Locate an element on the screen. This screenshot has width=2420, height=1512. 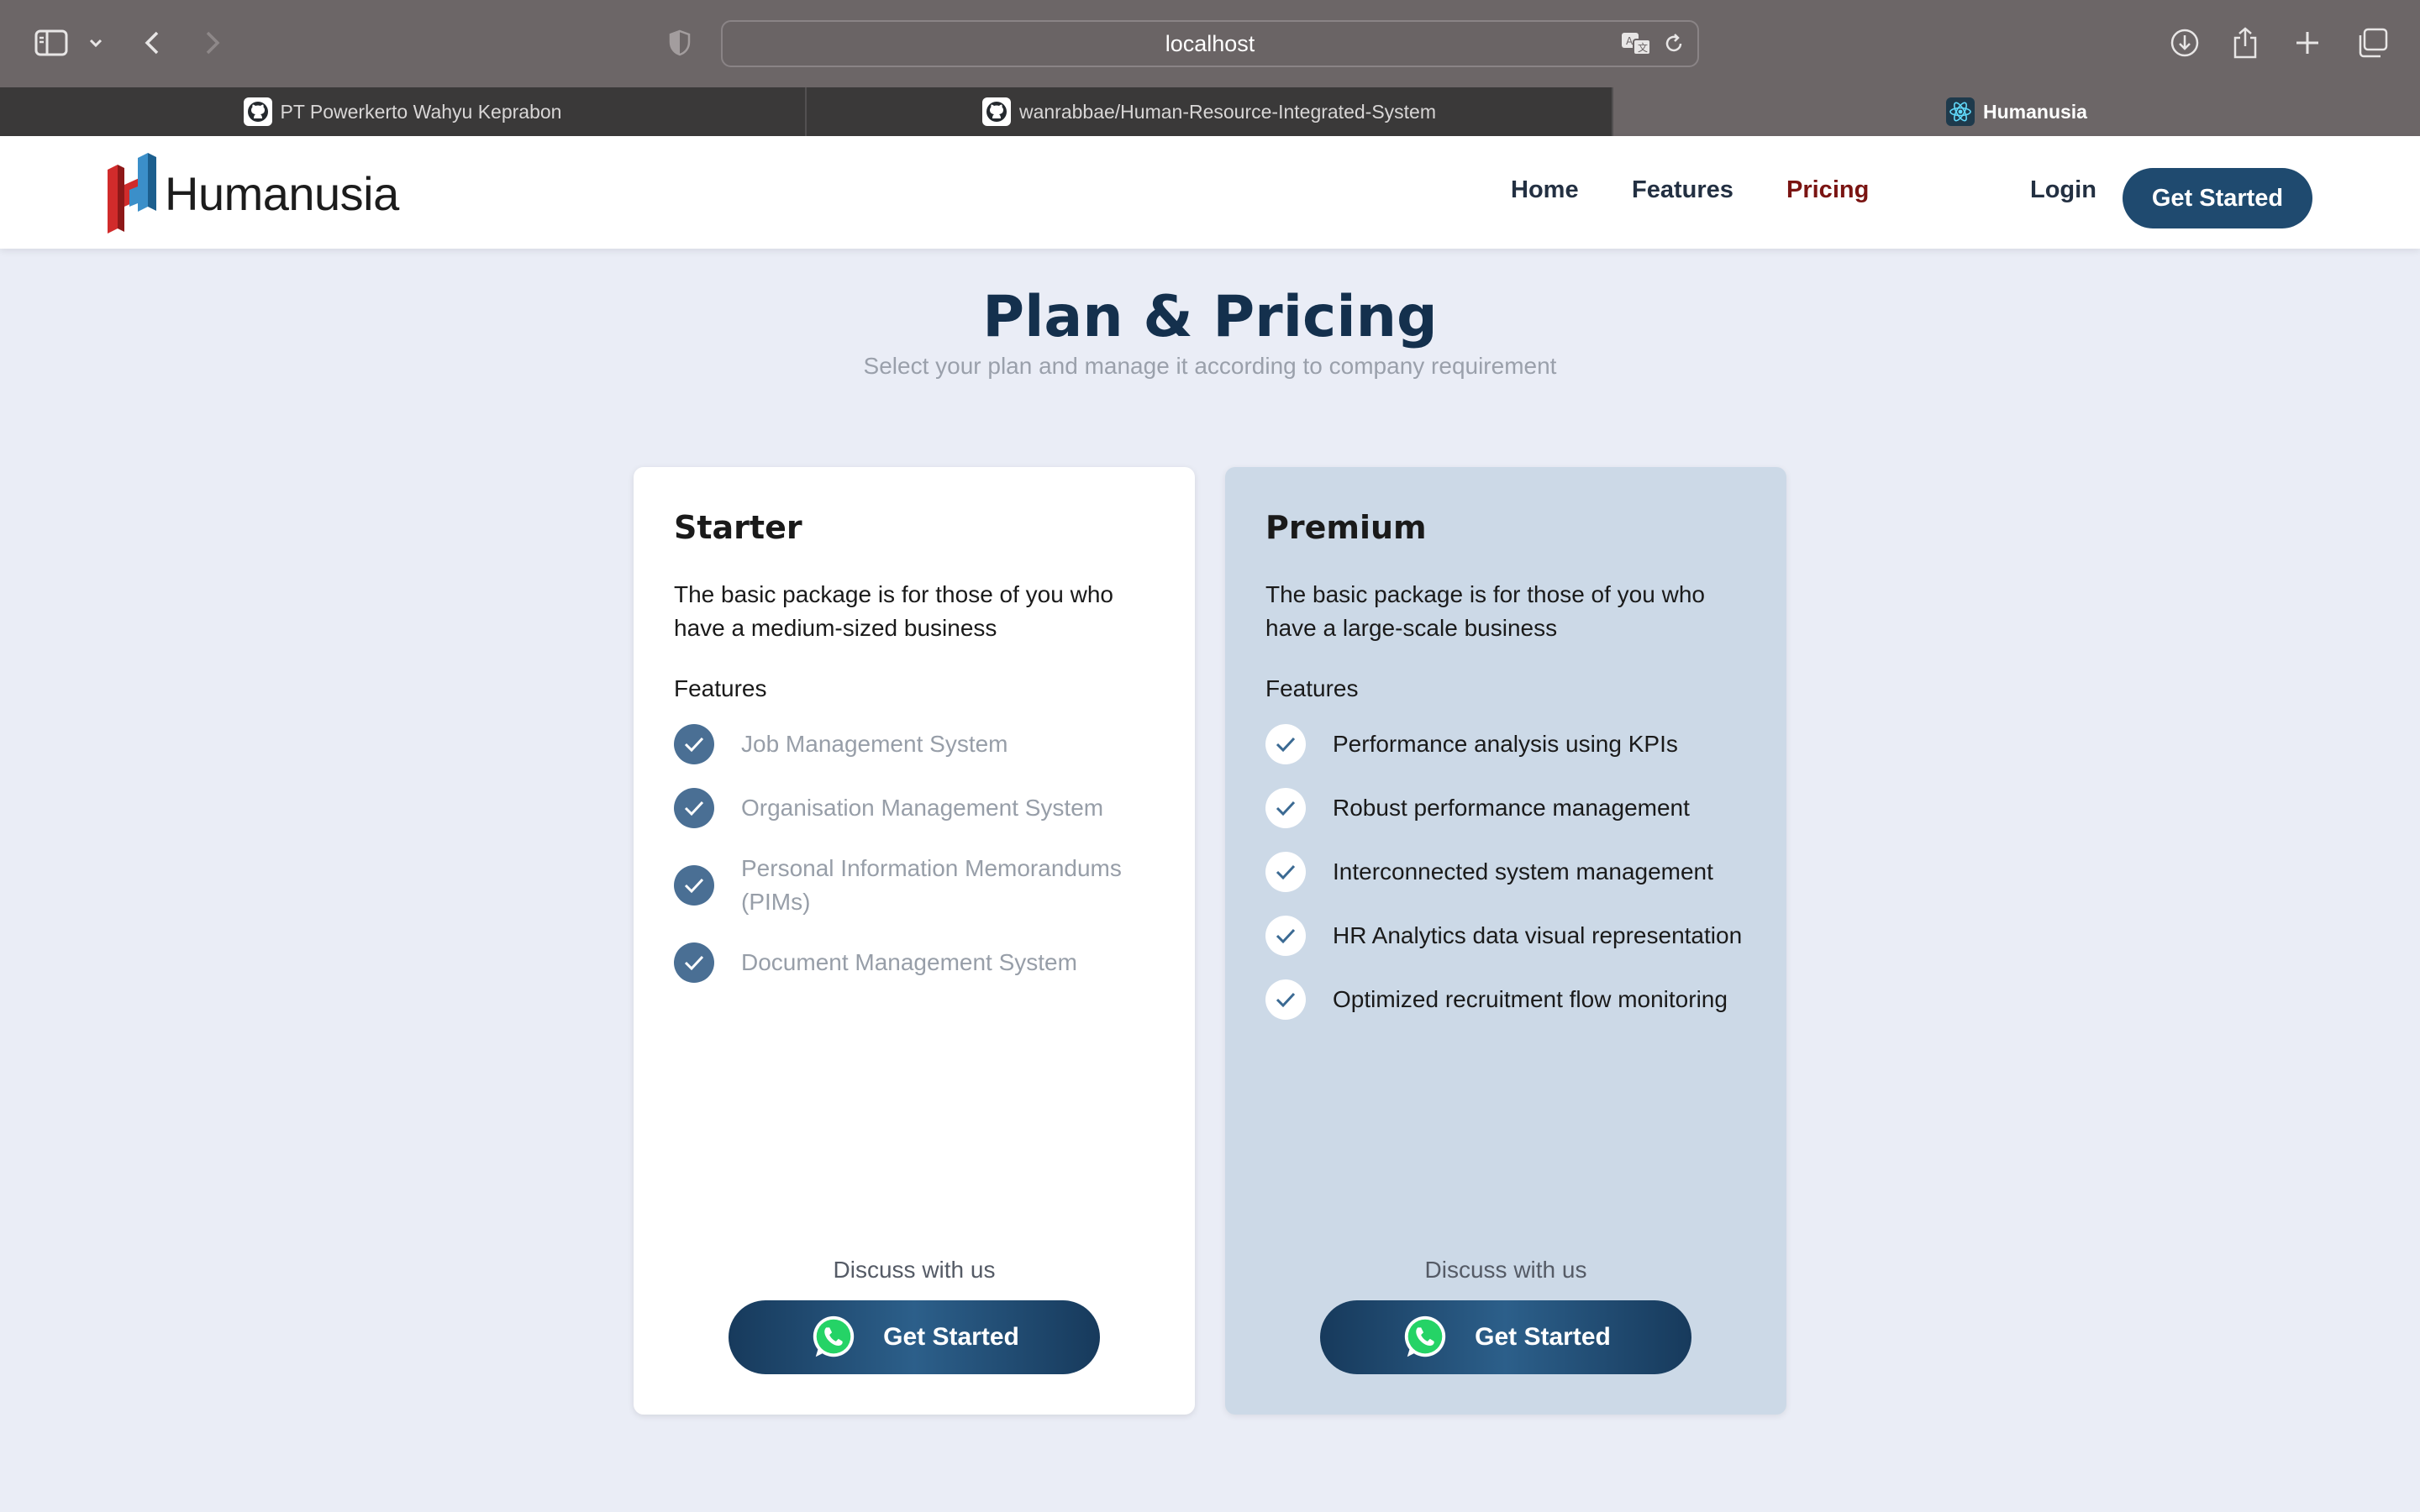
svg-text: A is located at coordinates (1630, 41).